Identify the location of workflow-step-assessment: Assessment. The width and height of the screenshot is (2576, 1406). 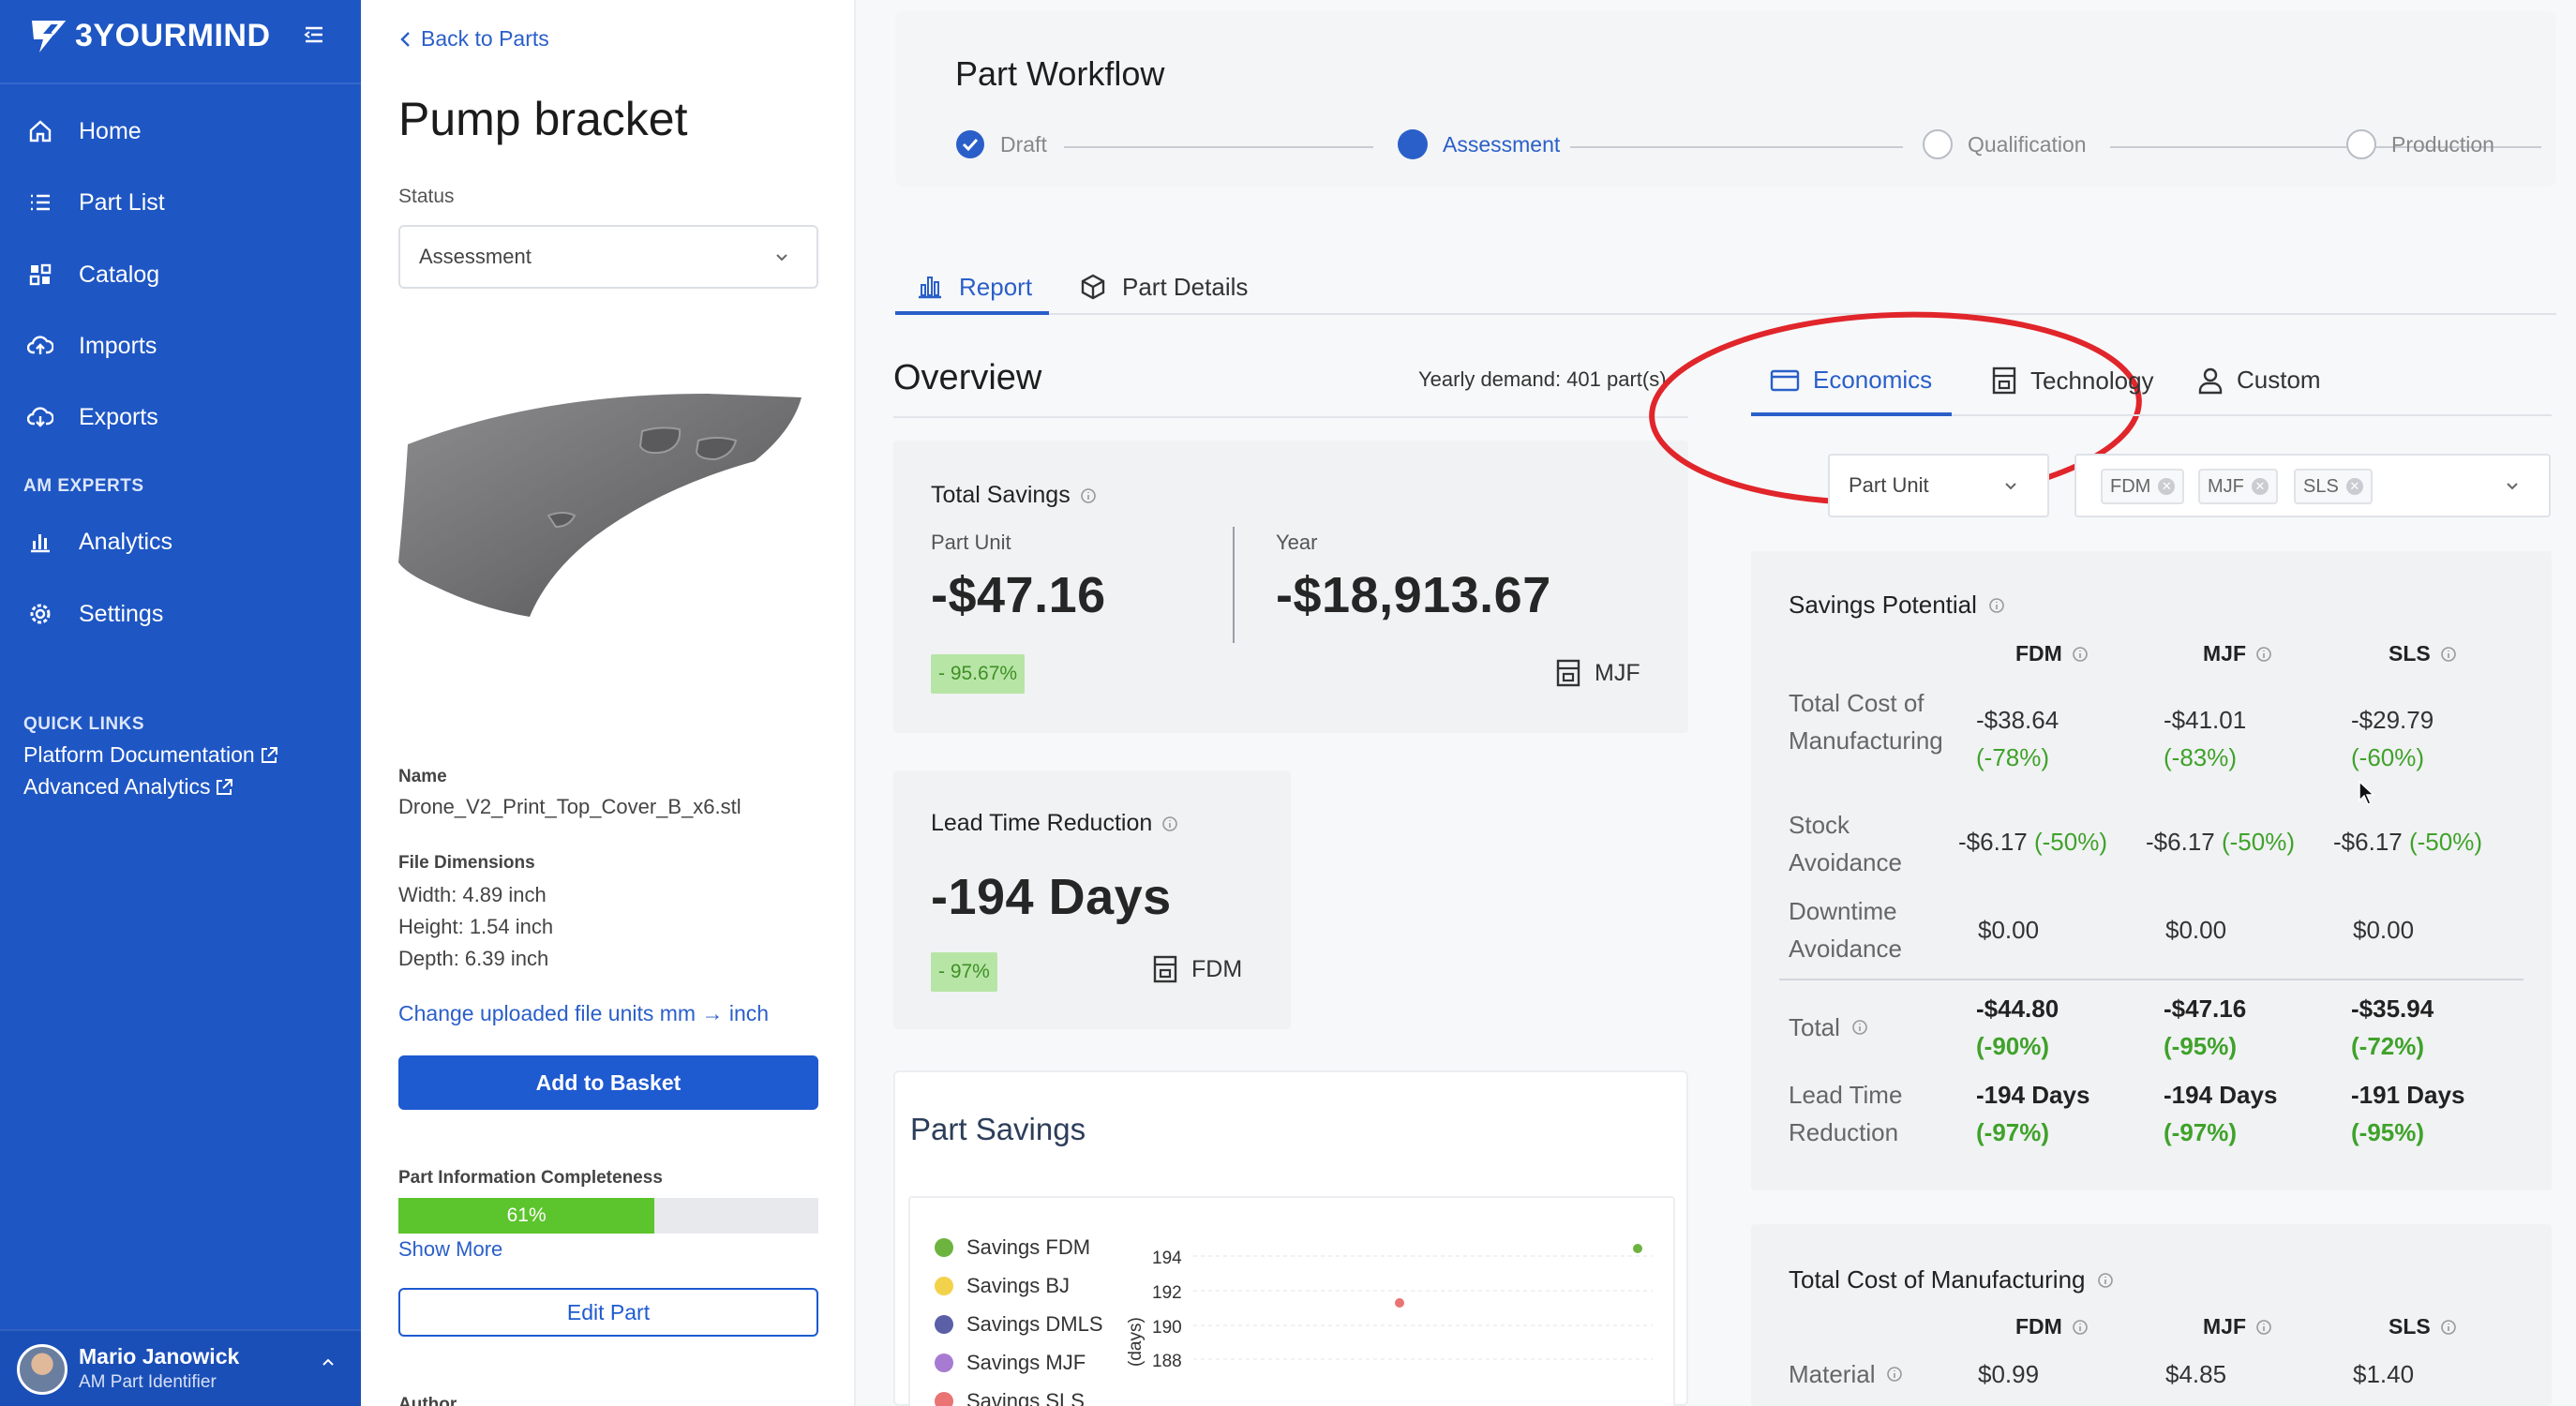
(1479, 144).